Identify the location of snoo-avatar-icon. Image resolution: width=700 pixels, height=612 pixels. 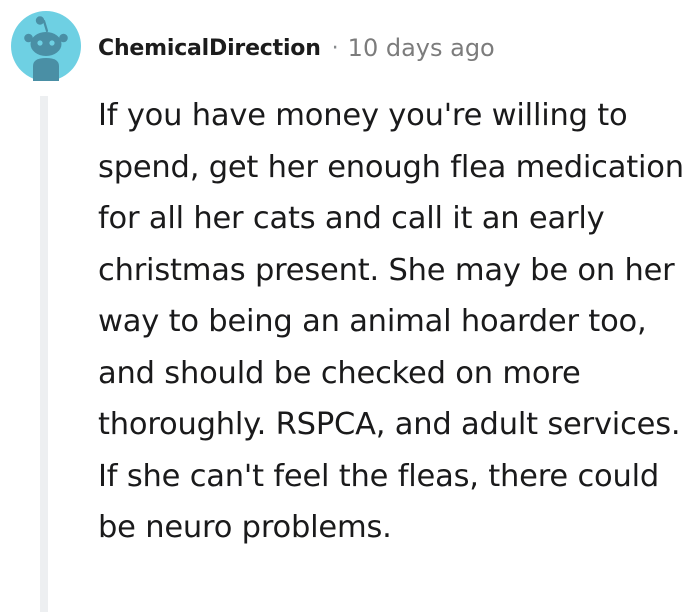
(46, 46).